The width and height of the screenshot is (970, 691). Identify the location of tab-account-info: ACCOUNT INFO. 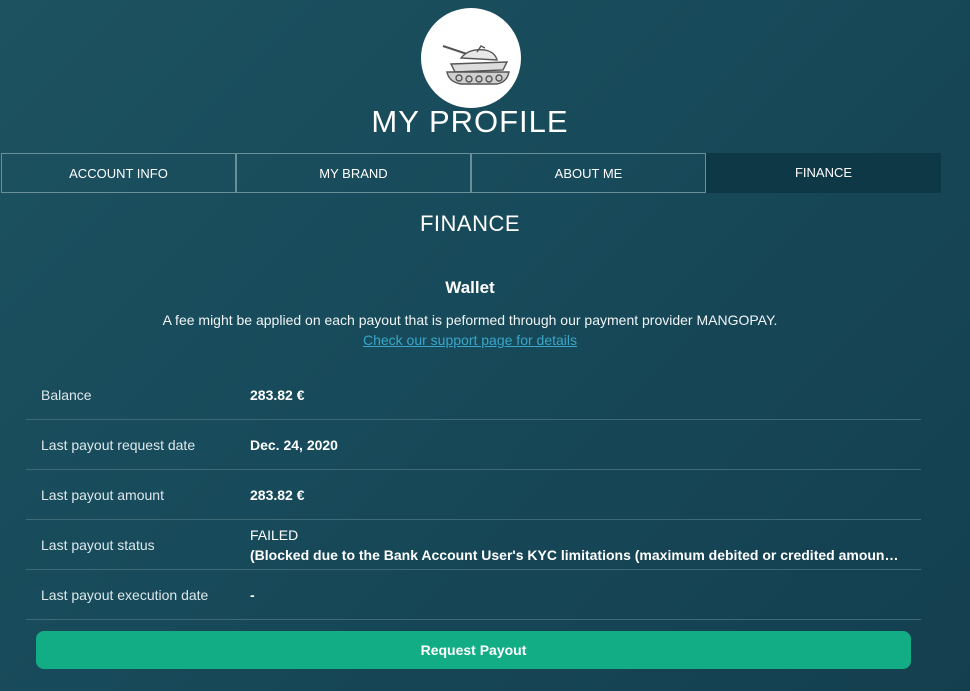
(118, 173).